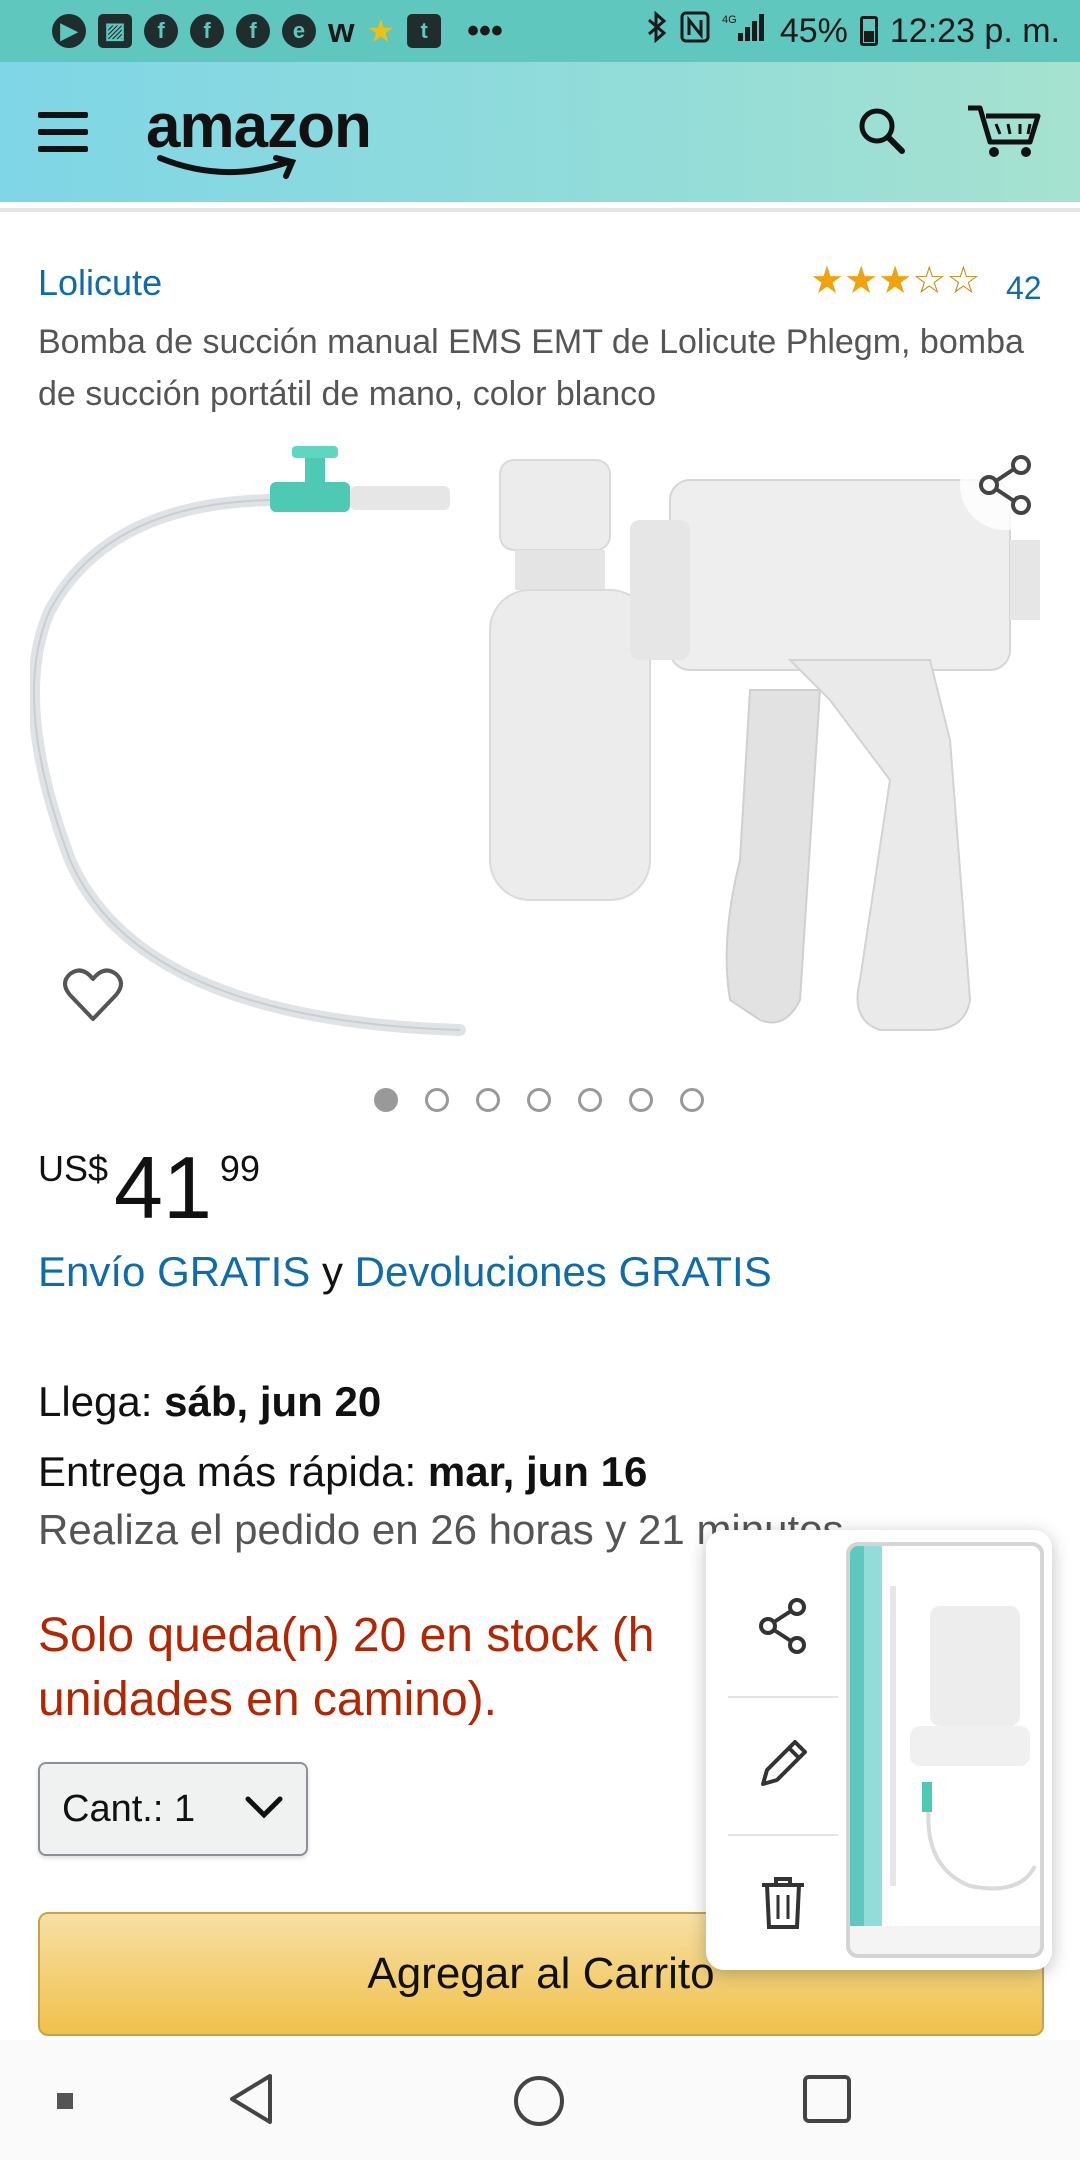  I want to click on shipping-info: Envío GRATIS y Devoluciones GRATIS, so click(405, 1272).